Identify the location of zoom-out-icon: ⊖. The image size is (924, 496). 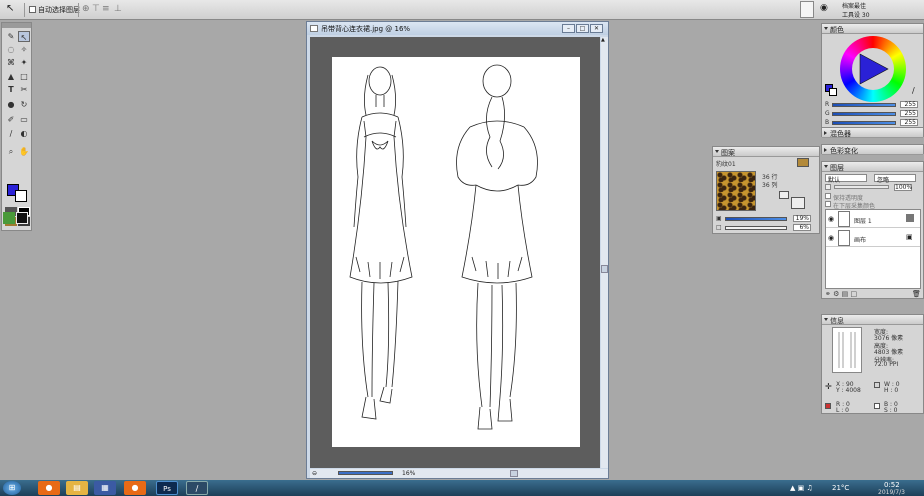
(314, 473).